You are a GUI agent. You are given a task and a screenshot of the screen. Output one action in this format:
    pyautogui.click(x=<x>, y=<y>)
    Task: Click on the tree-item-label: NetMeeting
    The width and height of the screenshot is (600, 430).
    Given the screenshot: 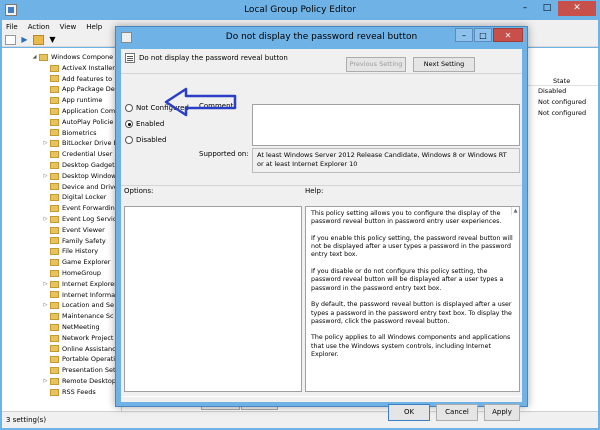 What is the action you would take?
    pyautogui.click(x=81, y=327)
    